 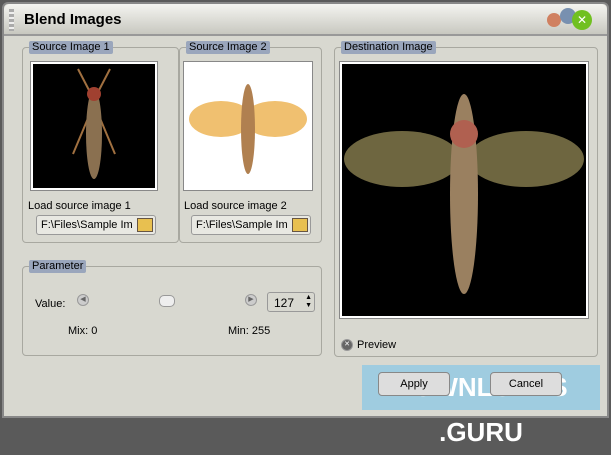 I want to click on title-bar: Blend Images ✕, so click(x=305, y=20).